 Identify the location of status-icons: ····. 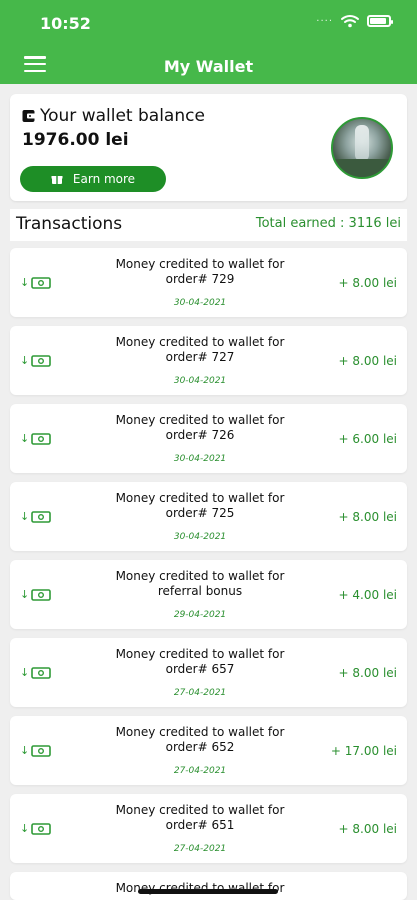
(354, 21).